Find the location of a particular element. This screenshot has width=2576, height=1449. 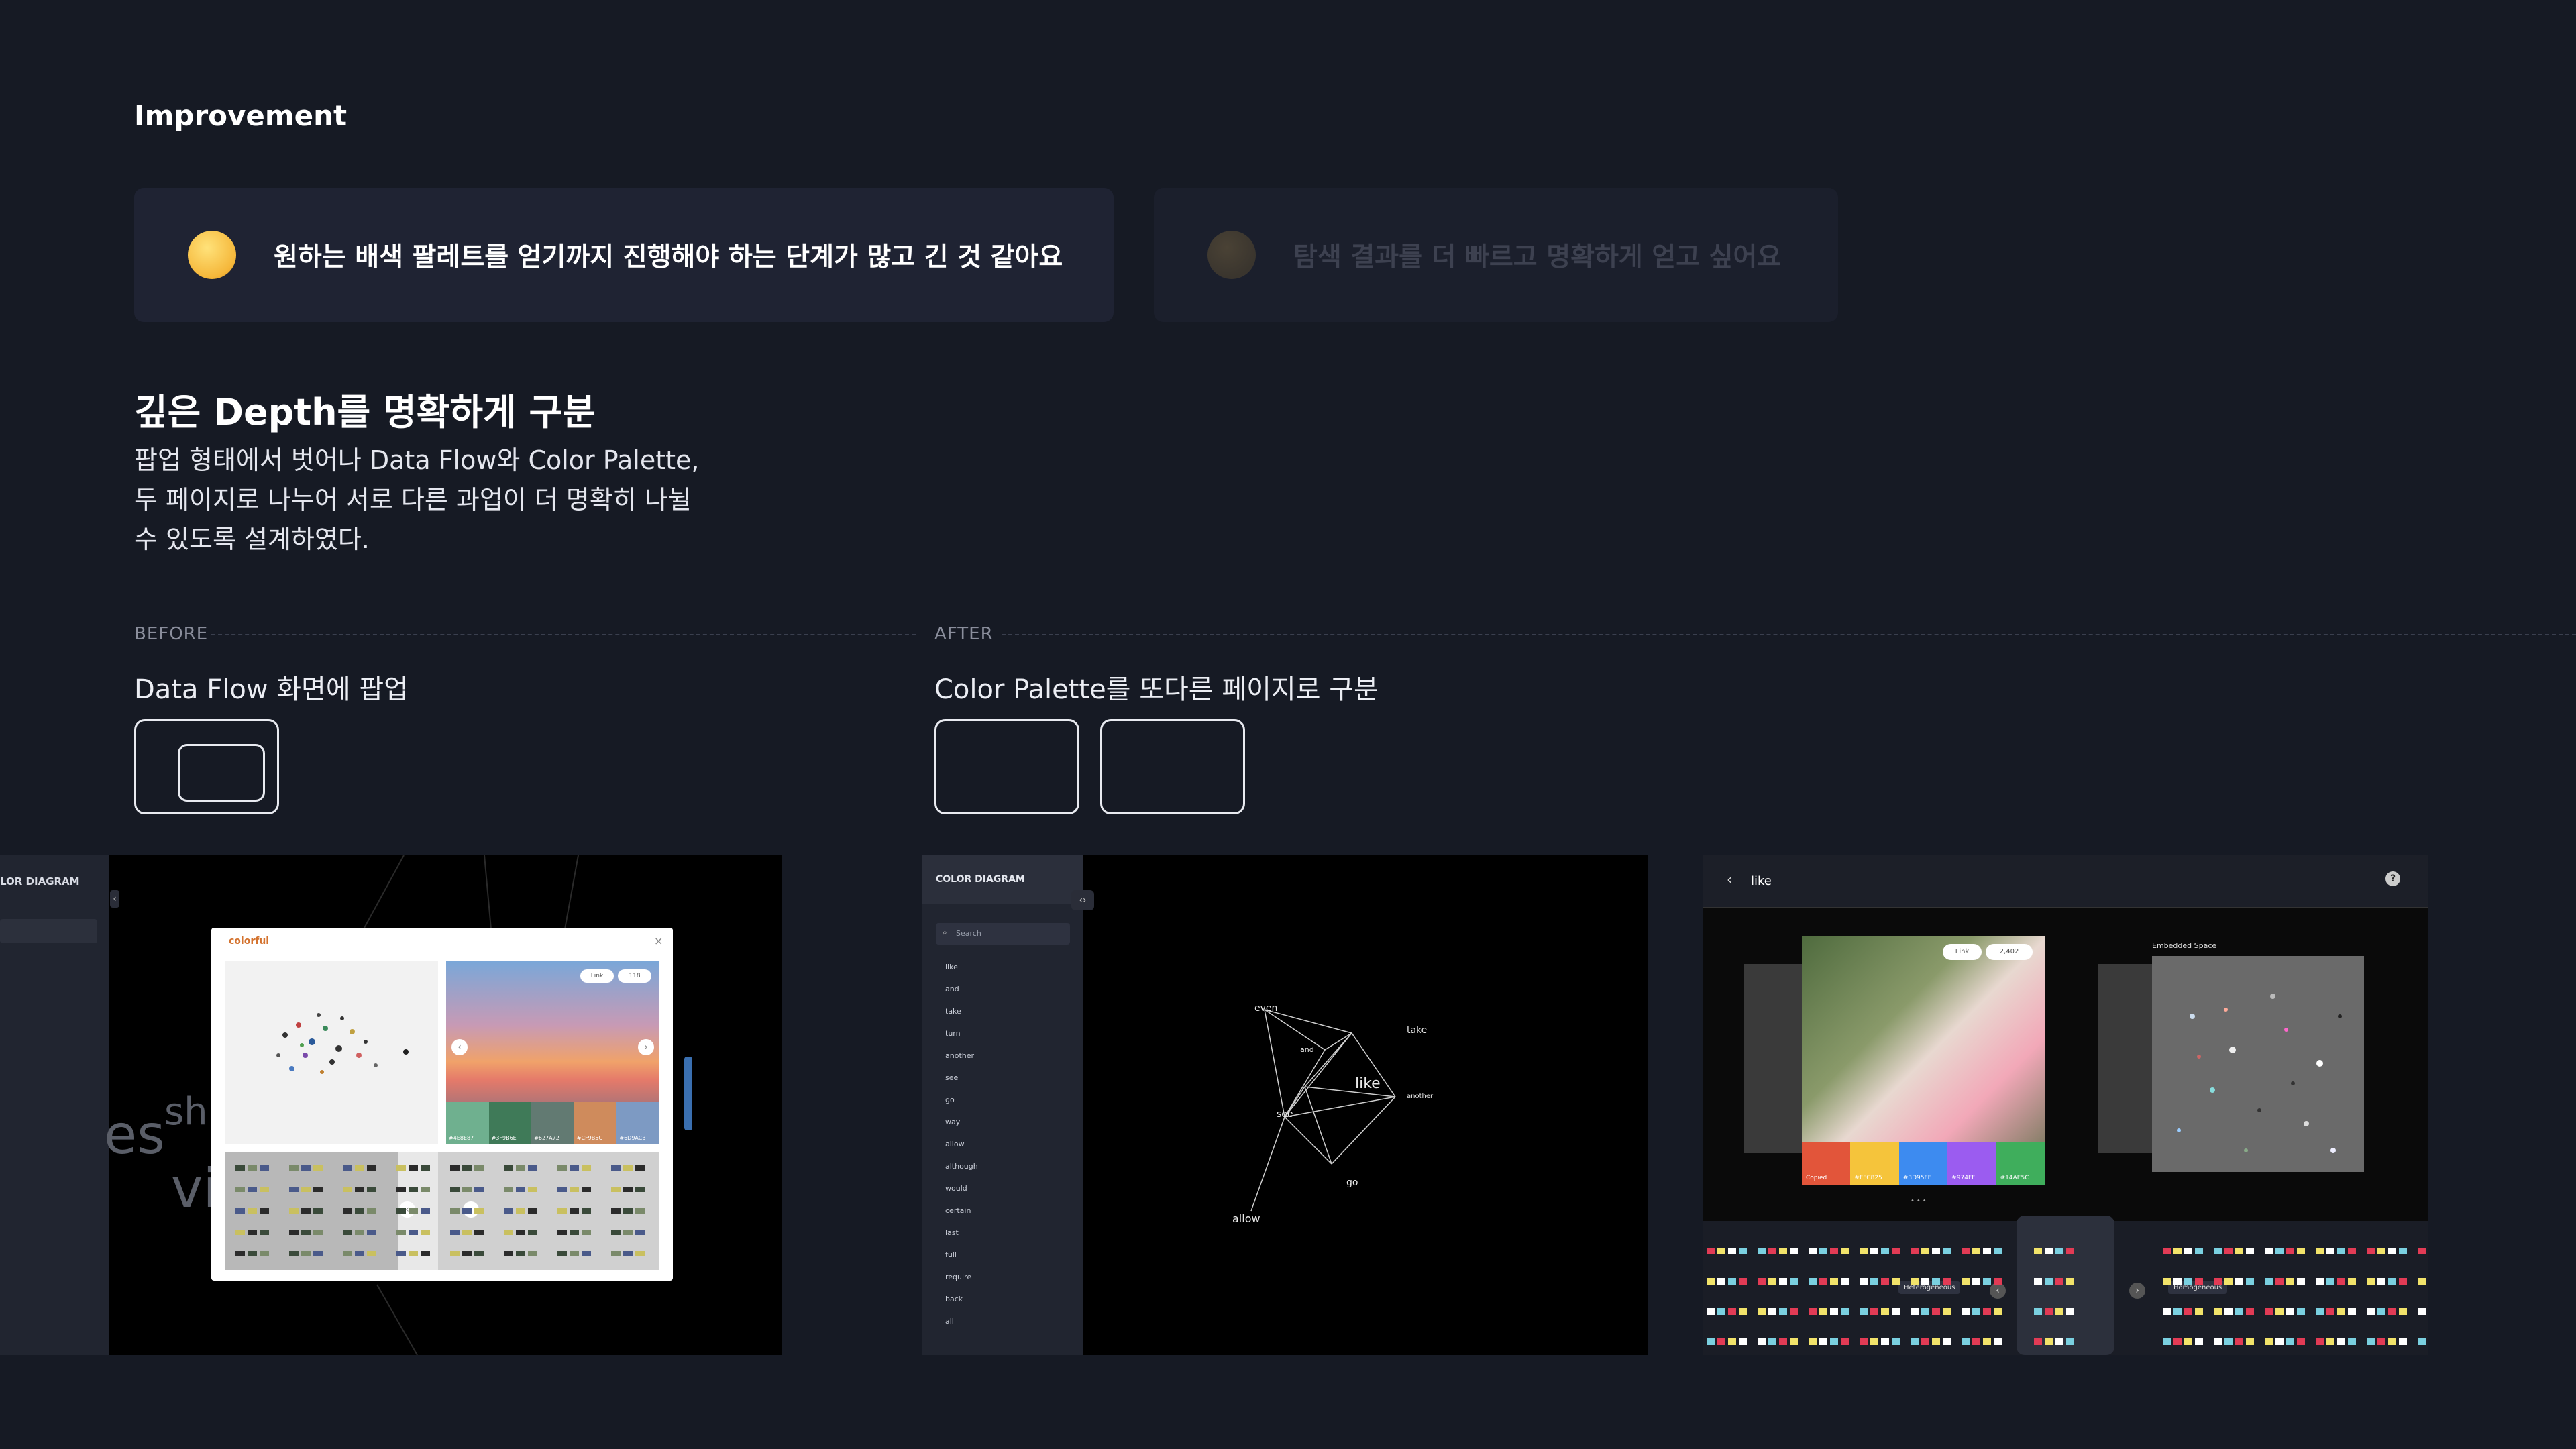

sidebar-item-require: require is located at coordinates (958, 1277).